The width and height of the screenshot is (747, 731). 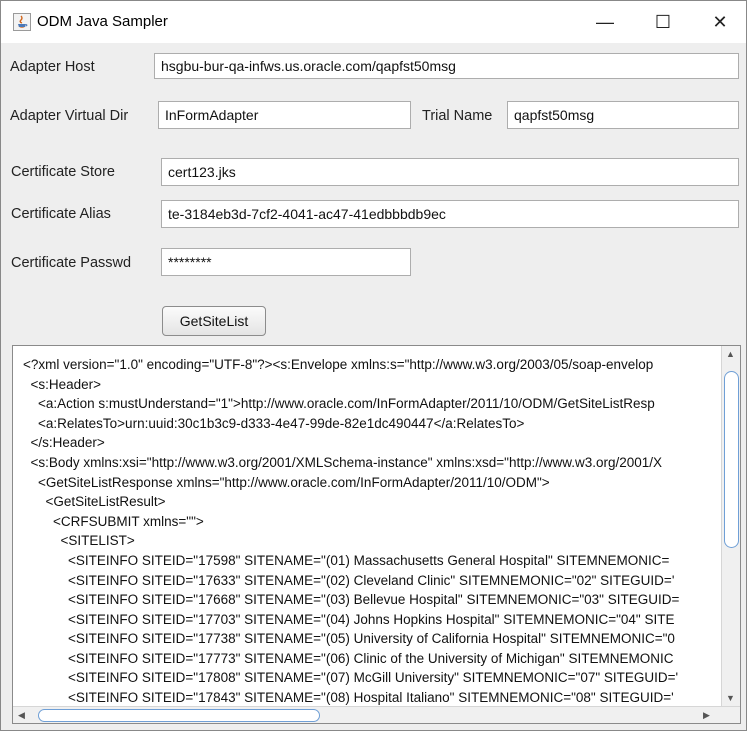 I want to click on close-button: ✕, so click(x=719, y=22).